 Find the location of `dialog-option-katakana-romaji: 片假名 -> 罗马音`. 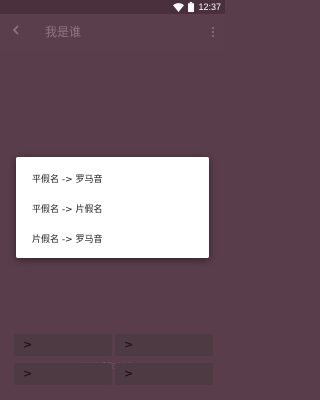

dialog-option-katakana-romaji: 片假名 -> 罗马音 is located at coordinates (112, 238).